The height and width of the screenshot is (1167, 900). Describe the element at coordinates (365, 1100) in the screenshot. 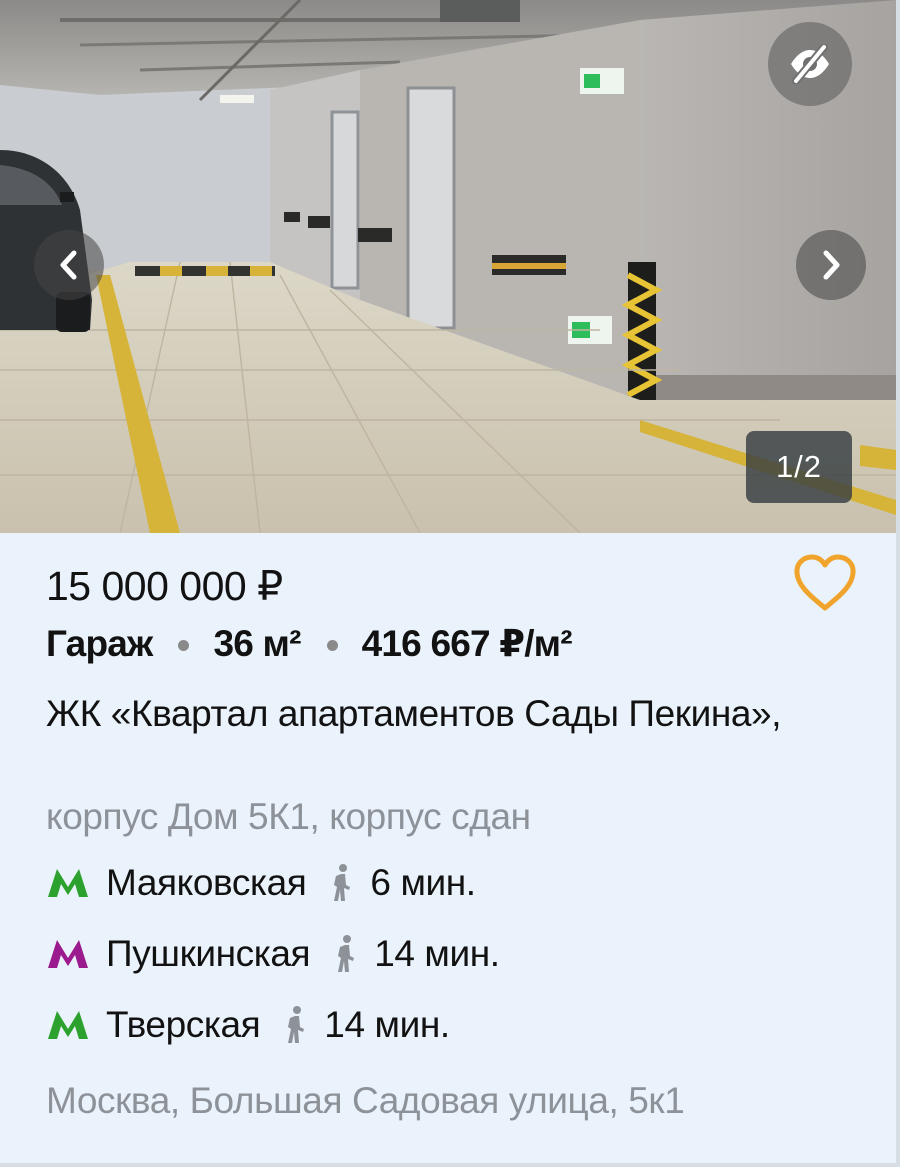

I see `listing-address: Москва, Большая Садовая улица, 5к1` at that location.